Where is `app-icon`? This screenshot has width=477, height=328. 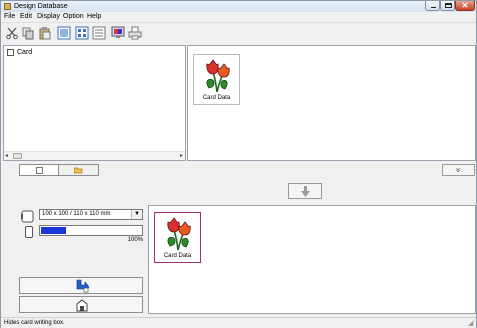 app-icon is located at coordinates (7, 6).